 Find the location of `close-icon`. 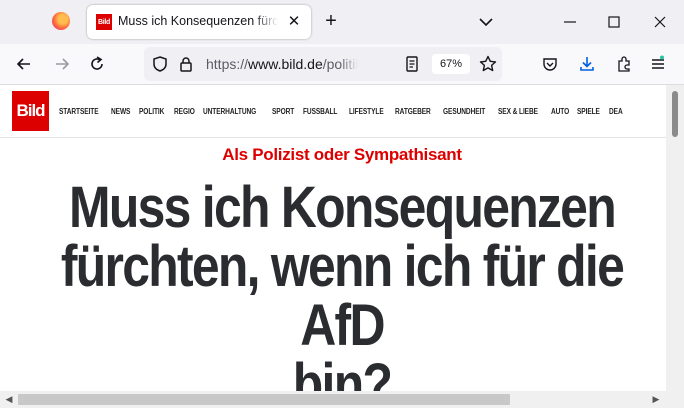

close-icon is located at coordinates (660, 22).